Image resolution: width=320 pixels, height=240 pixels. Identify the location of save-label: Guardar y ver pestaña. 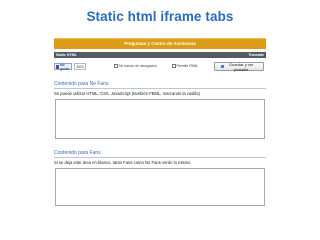
(241, 66).